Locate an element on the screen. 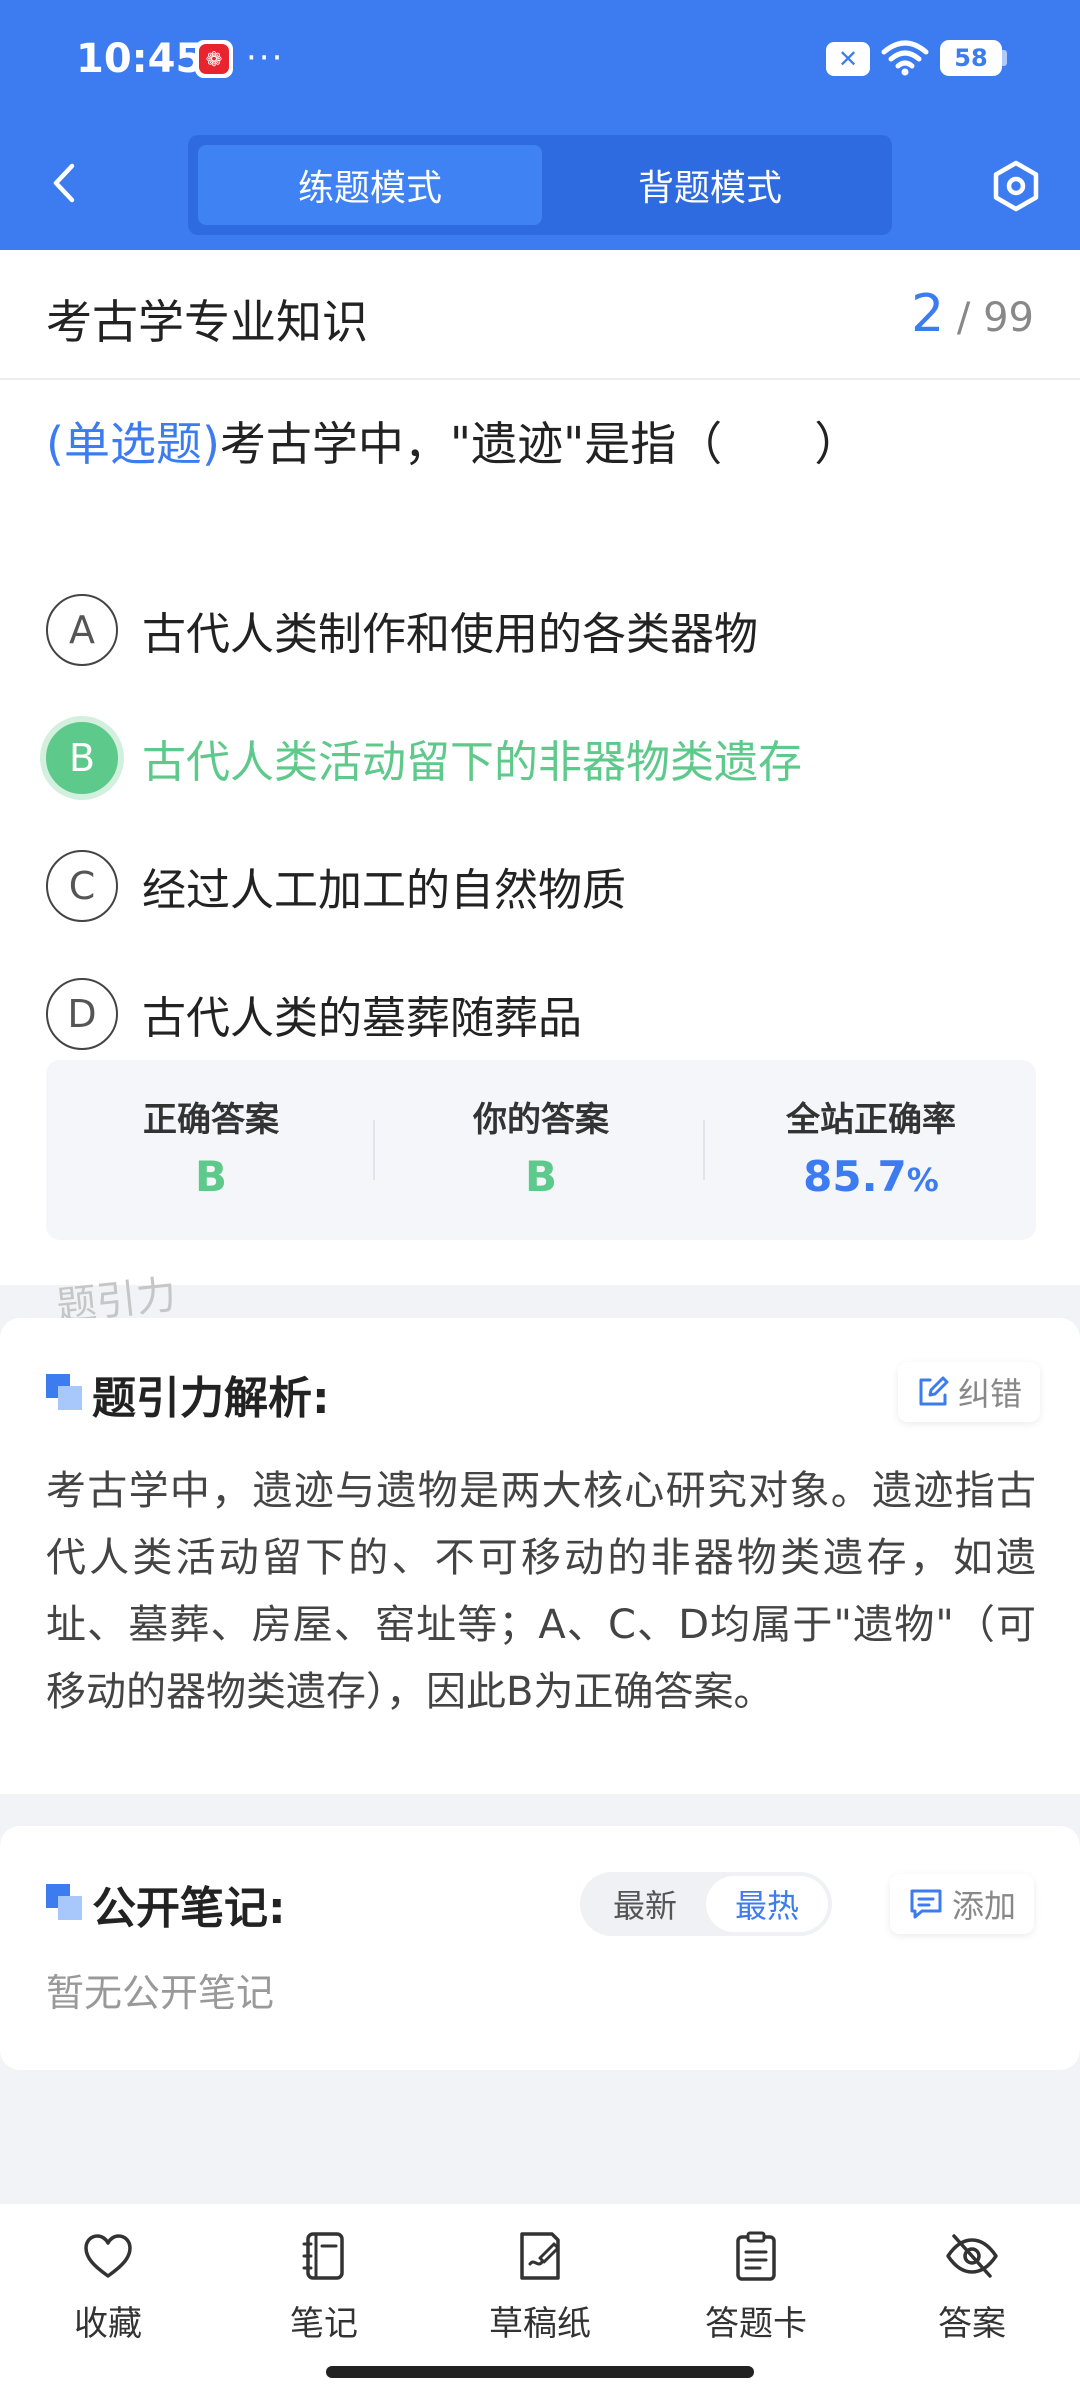  total-question-count: / 99 is located at coordinates (995, 318).